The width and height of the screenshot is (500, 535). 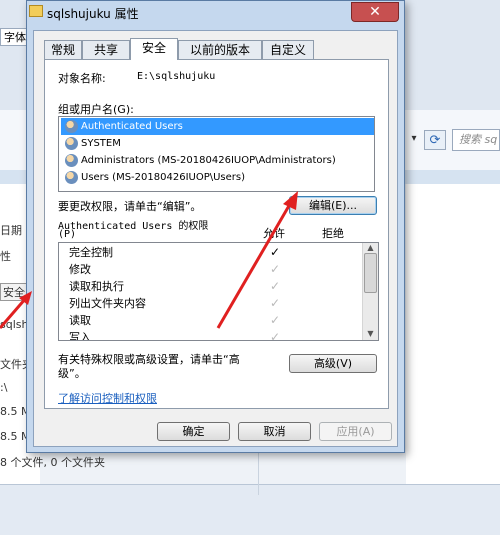 I want to click on annotation-arrow-edit, so click(x=257, y=260).